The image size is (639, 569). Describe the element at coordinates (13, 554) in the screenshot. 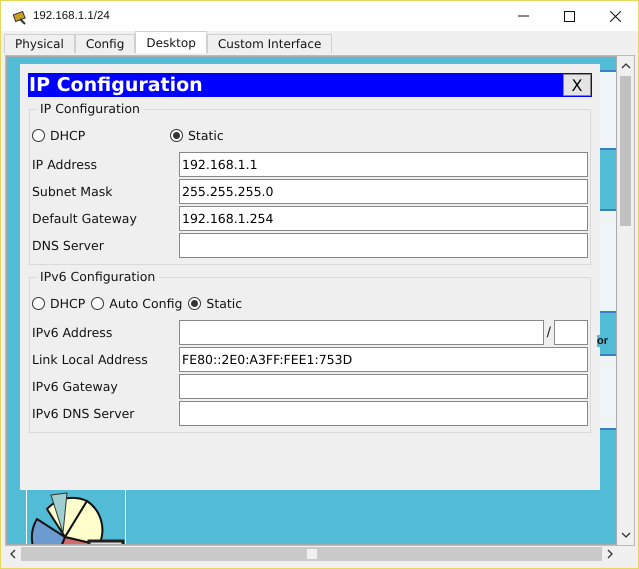

I see `scroll-left-icon` at that location.